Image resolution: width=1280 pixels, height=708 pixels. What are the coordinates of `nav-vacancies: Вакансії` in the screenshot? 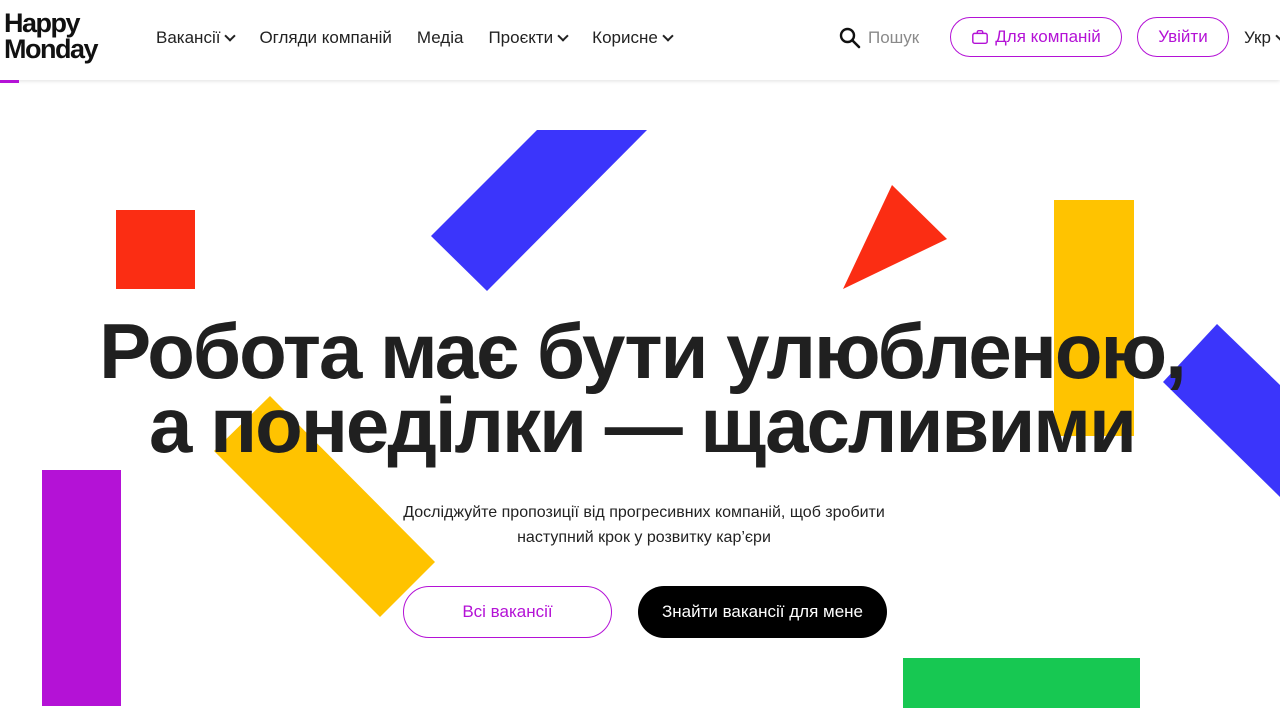 It's located at (196, 38).